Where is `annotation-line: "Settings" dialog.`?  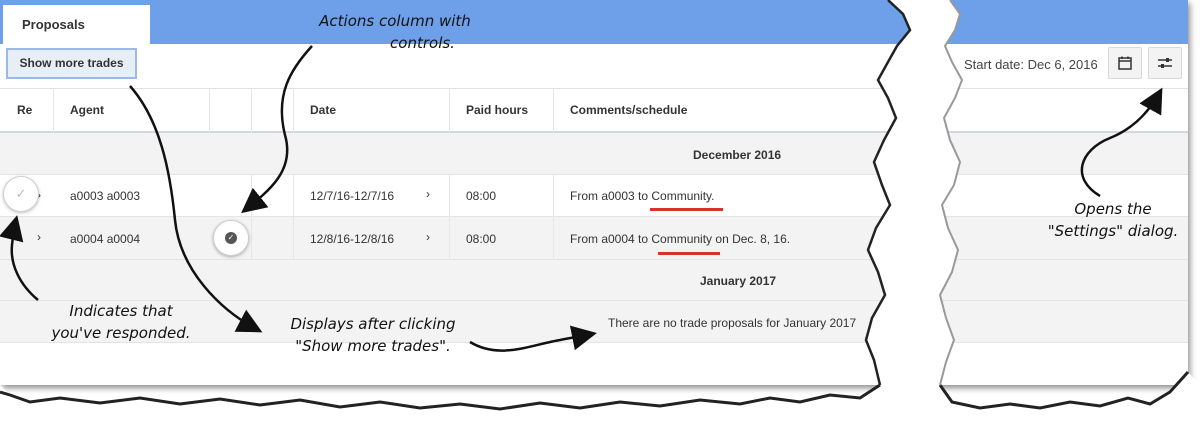
annotation-line: "Settings" dialog. is located at coordinates (1113, 231).